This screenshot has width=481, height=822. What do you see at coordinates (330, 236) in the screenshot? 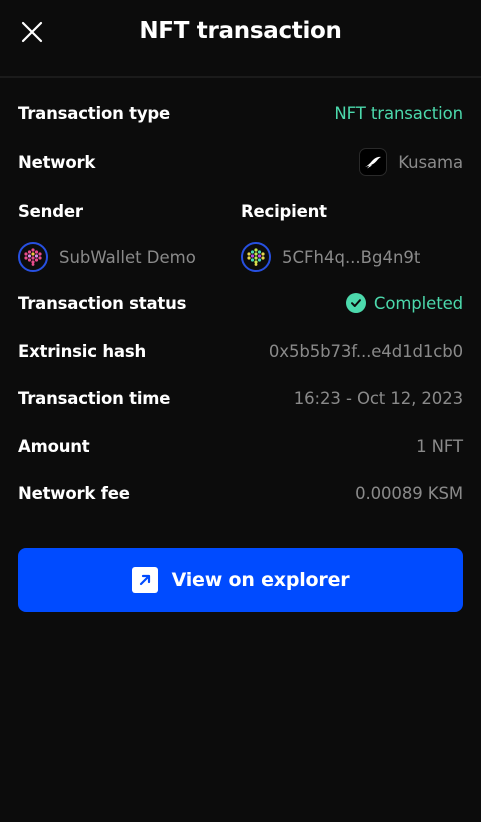
I see `recipient-block: Recipient 5CFh4q...Bg4n9t` at bounding box center [330, 236].